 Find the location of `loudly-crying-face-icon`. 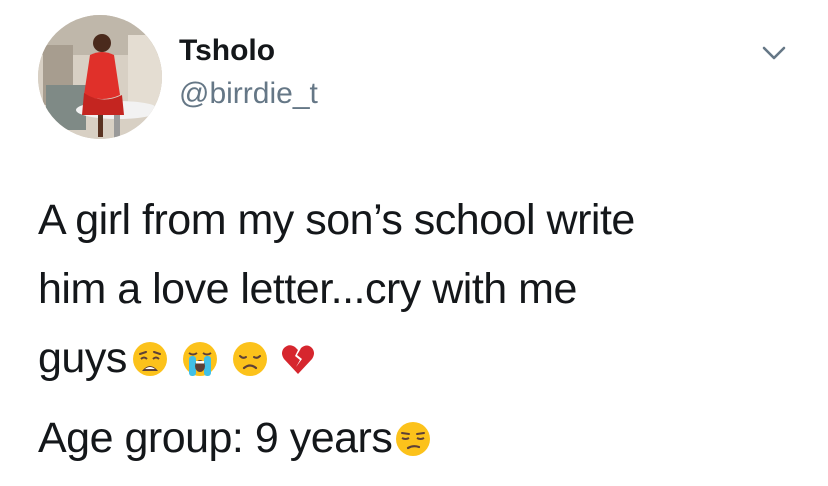

loudly-crying-face-icon is located at coordinates (200, 359).